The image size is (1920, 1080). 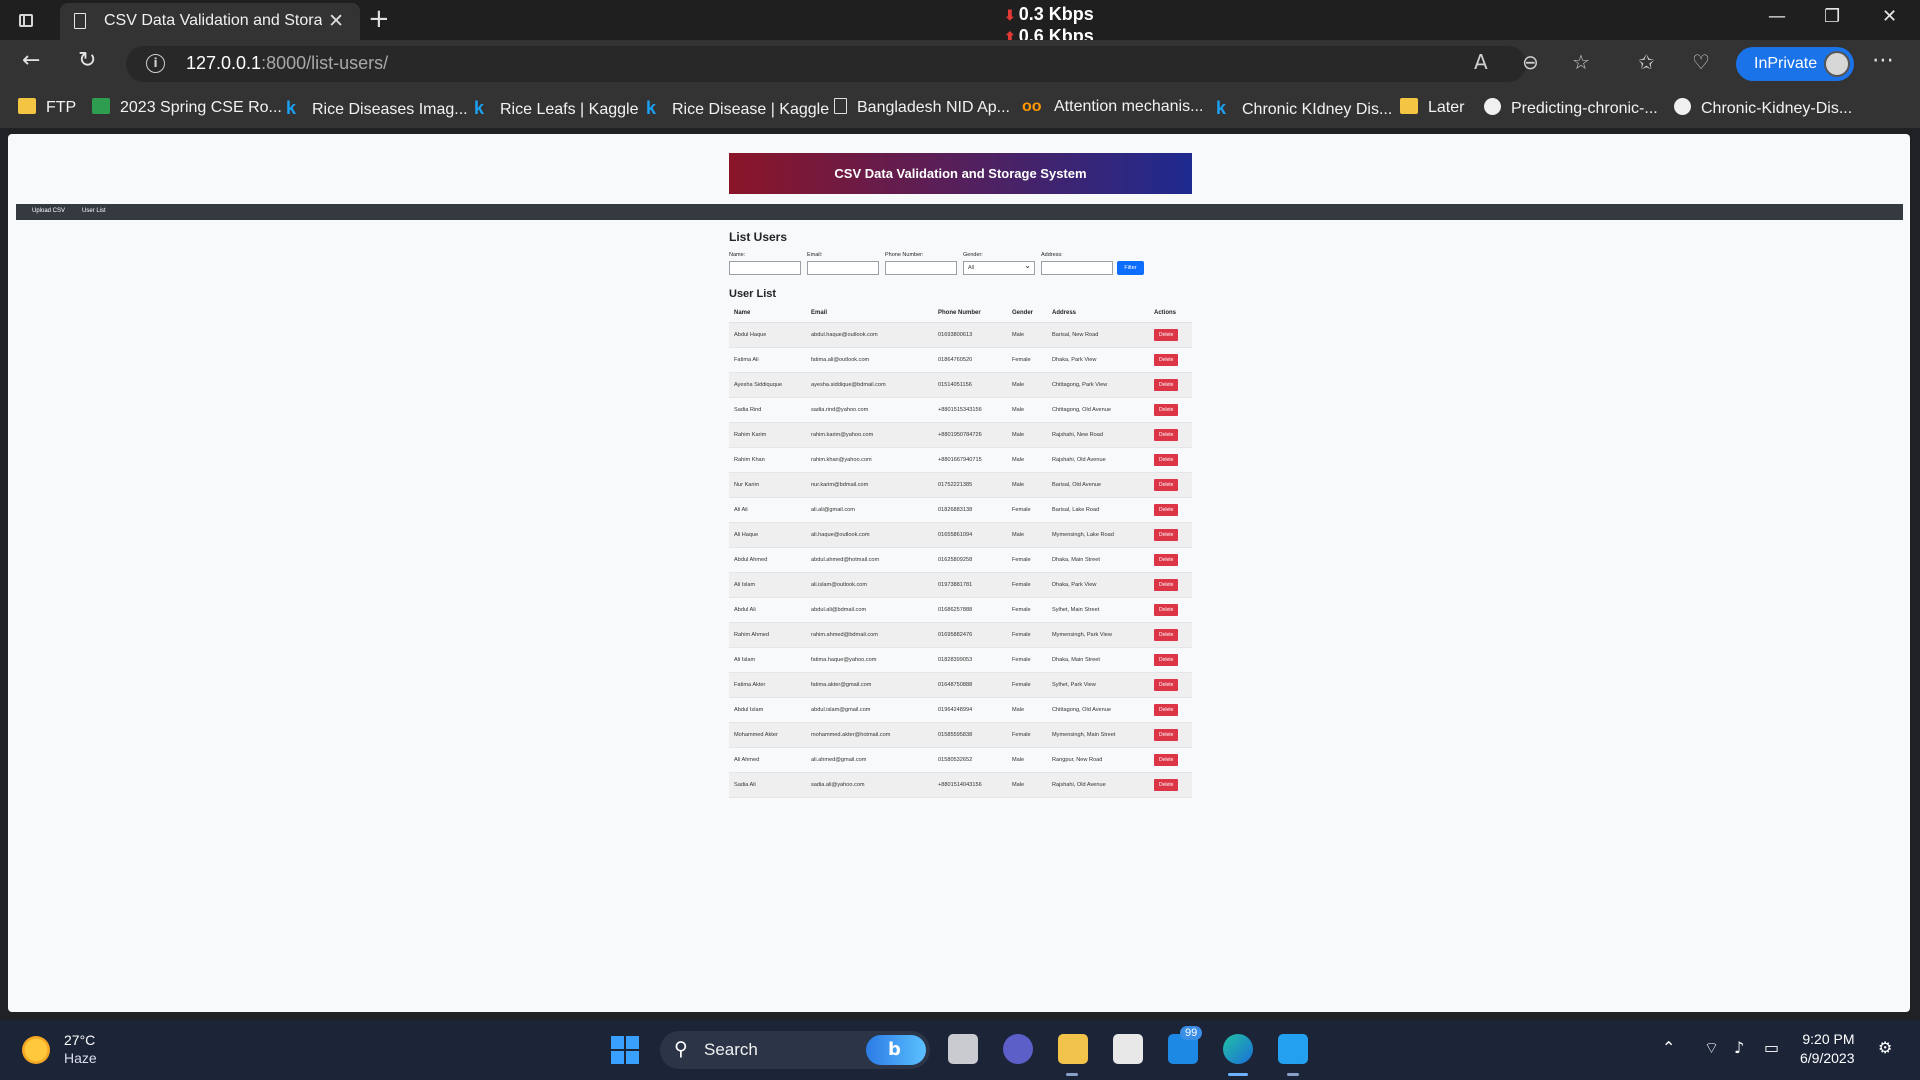 What do you see at coordinates (1027, 460) in the screenshot?
I see `cell-gender: Male` at bounding box center [1027, 460].